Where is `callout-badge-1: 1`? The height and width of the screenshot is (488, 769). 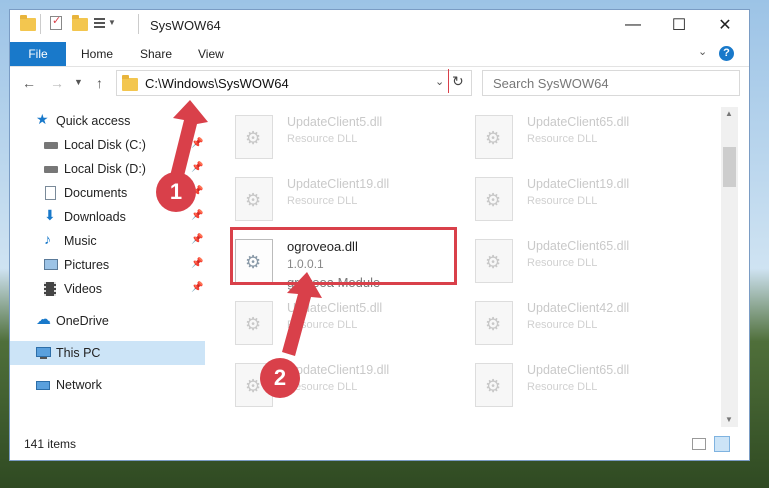
callout-badge-1: 1 is located at coordinates (176, 192).